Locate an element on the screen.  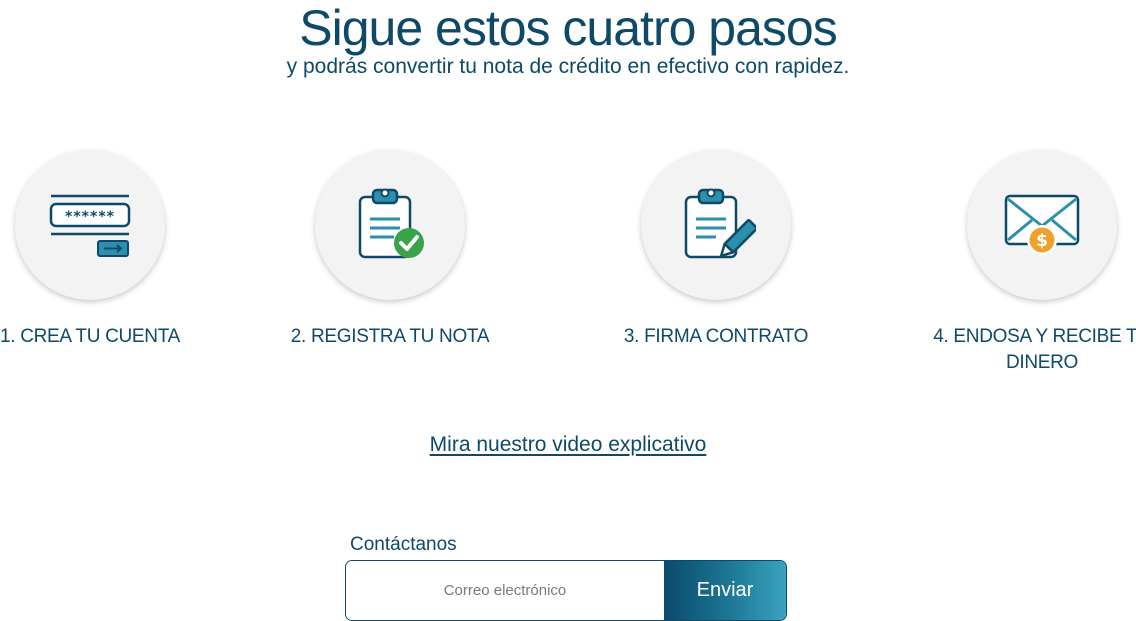
step-label: 3. FIRMA CONTRATO is located at coordinates (716, 336).